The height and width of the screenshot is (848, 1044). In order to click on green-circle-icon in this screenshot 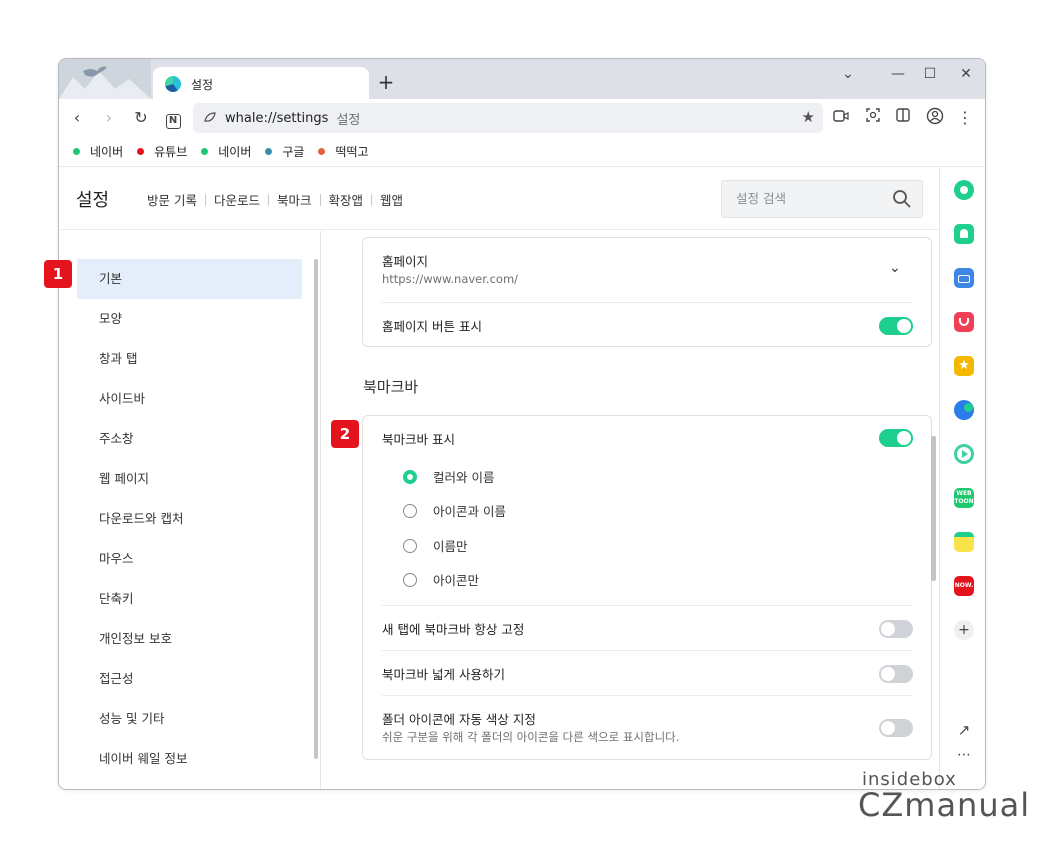, I will do `click(964, 190)`.